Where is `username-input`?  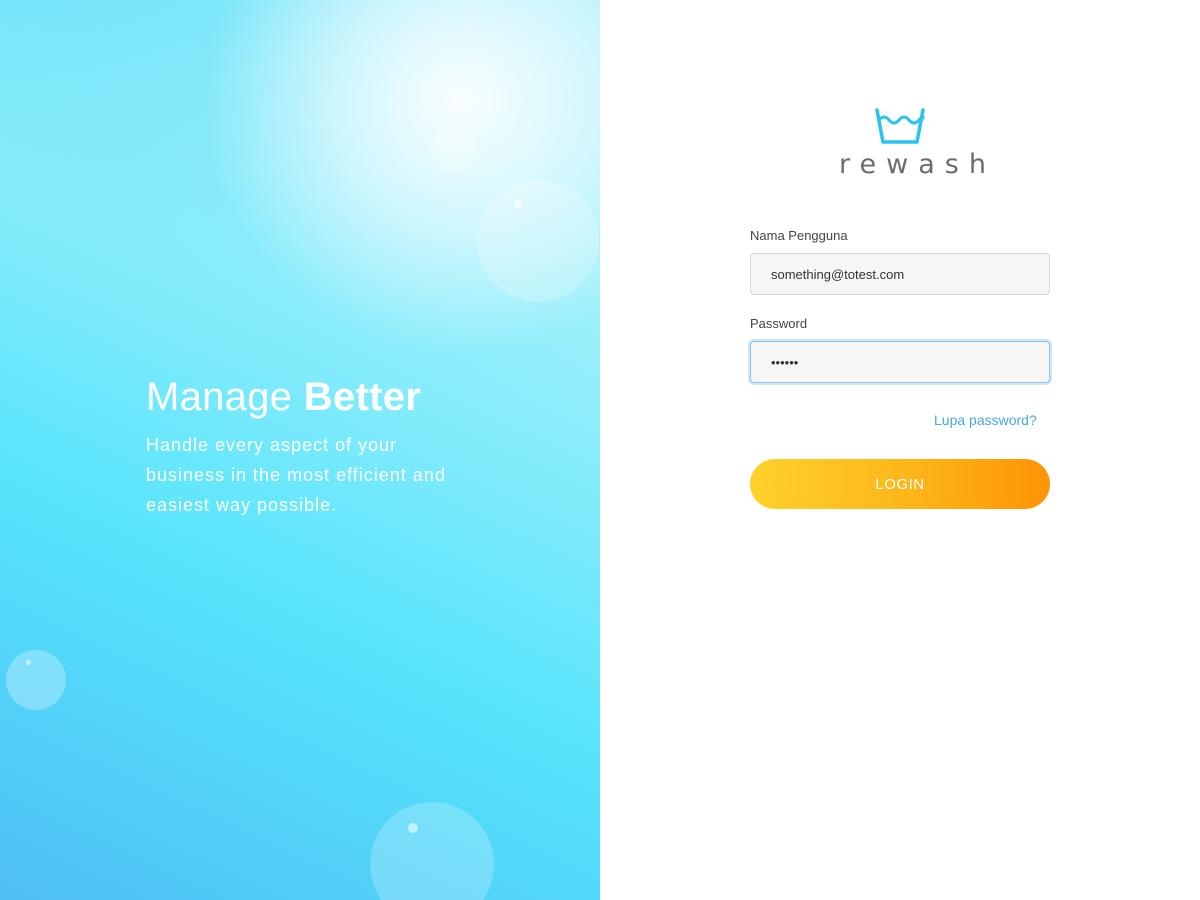
username-input is located at coordinates (900, 274).